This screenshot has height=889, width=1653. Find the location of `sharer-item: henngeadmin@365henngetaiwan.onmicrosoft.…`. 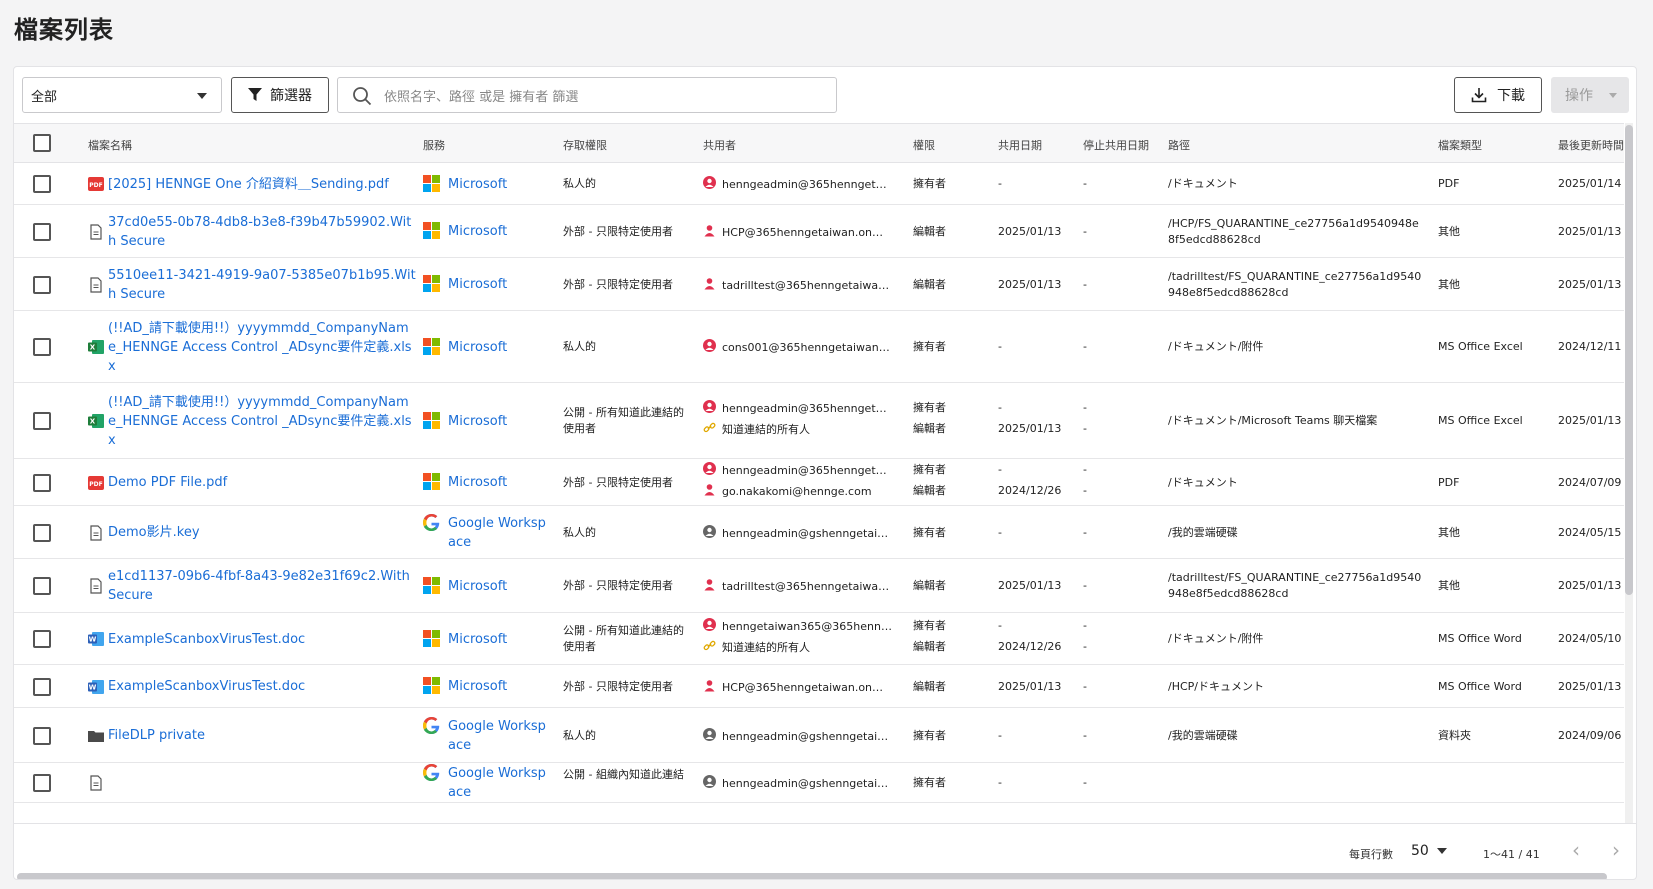

sharer-item: henngeadmin@365henngetaiwan.onmicrosoft.… is located at coordinates (797, 470).